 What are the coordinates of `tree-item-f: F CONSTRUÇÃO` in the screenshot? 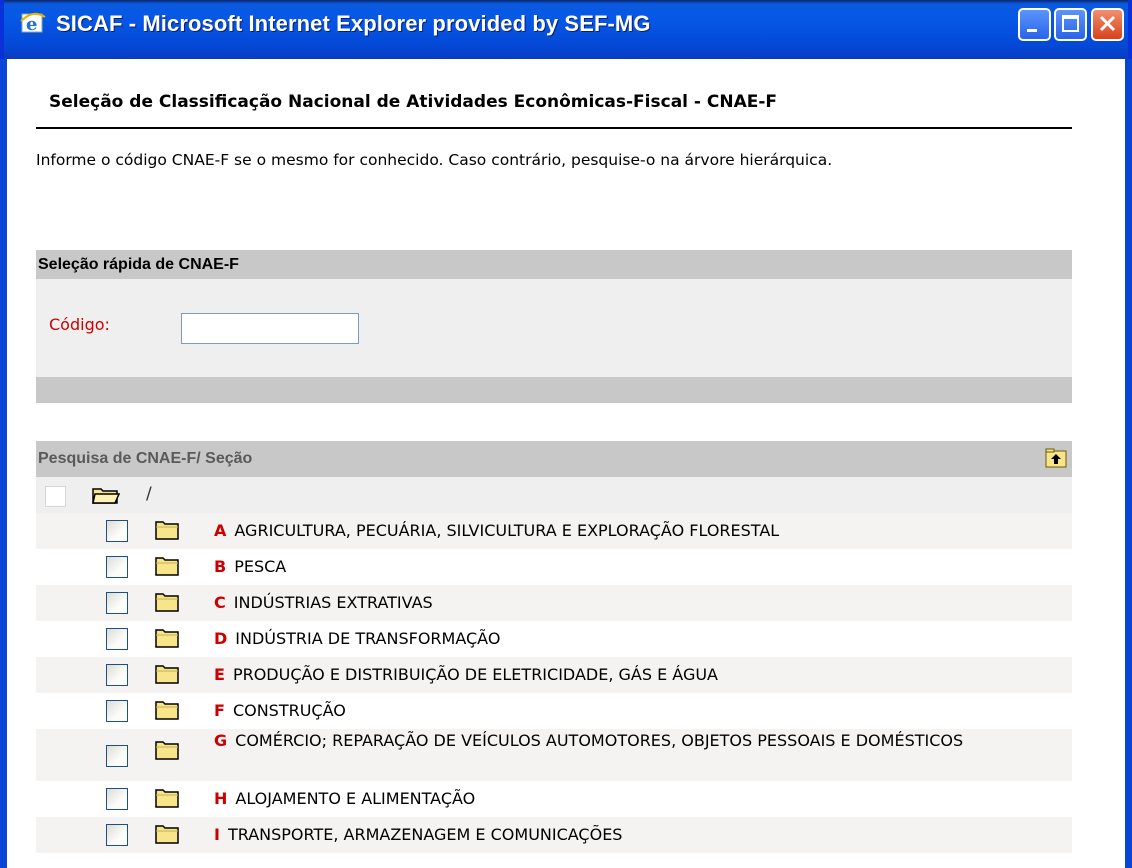 It's located at (554, 711).